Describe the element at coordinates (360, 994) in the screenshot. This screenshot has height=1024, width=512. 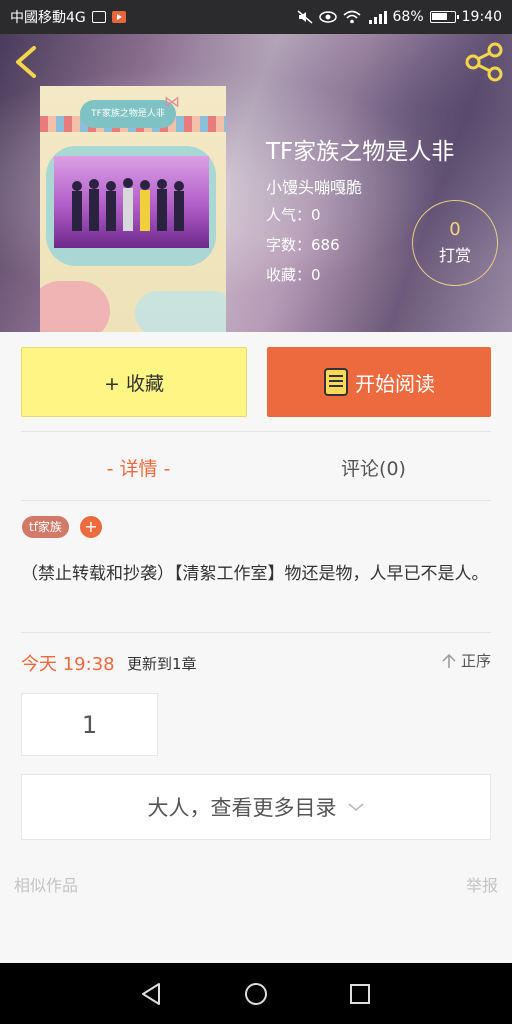
I see `nav-recents-icon` at that location.